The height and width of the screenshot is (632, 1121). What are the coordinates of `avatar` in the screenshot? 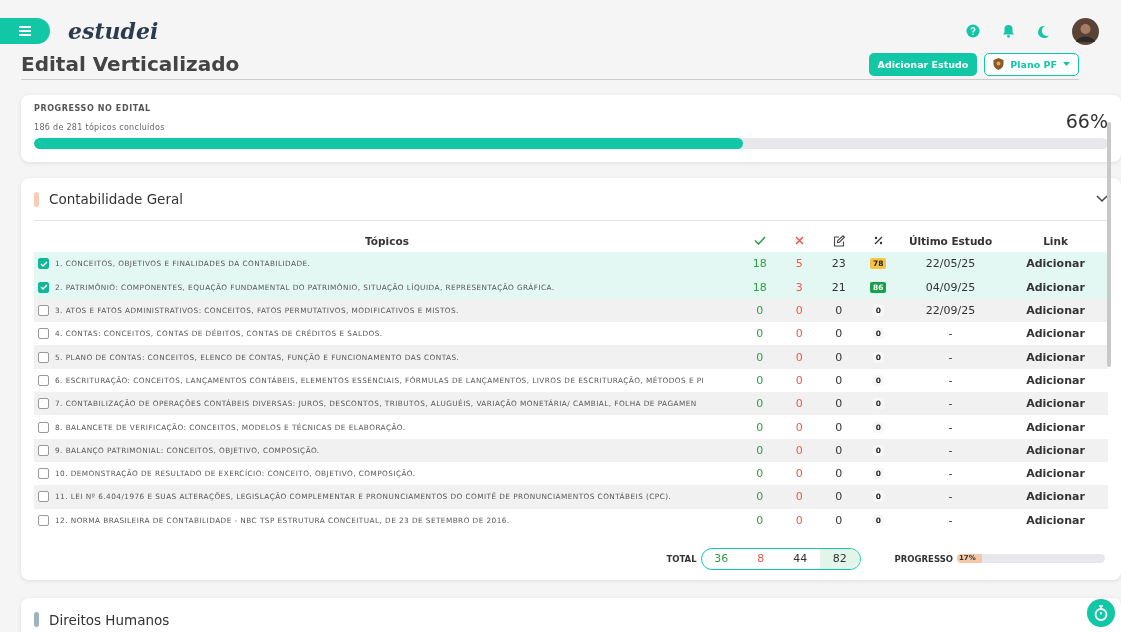 It's located at (1085, 31).